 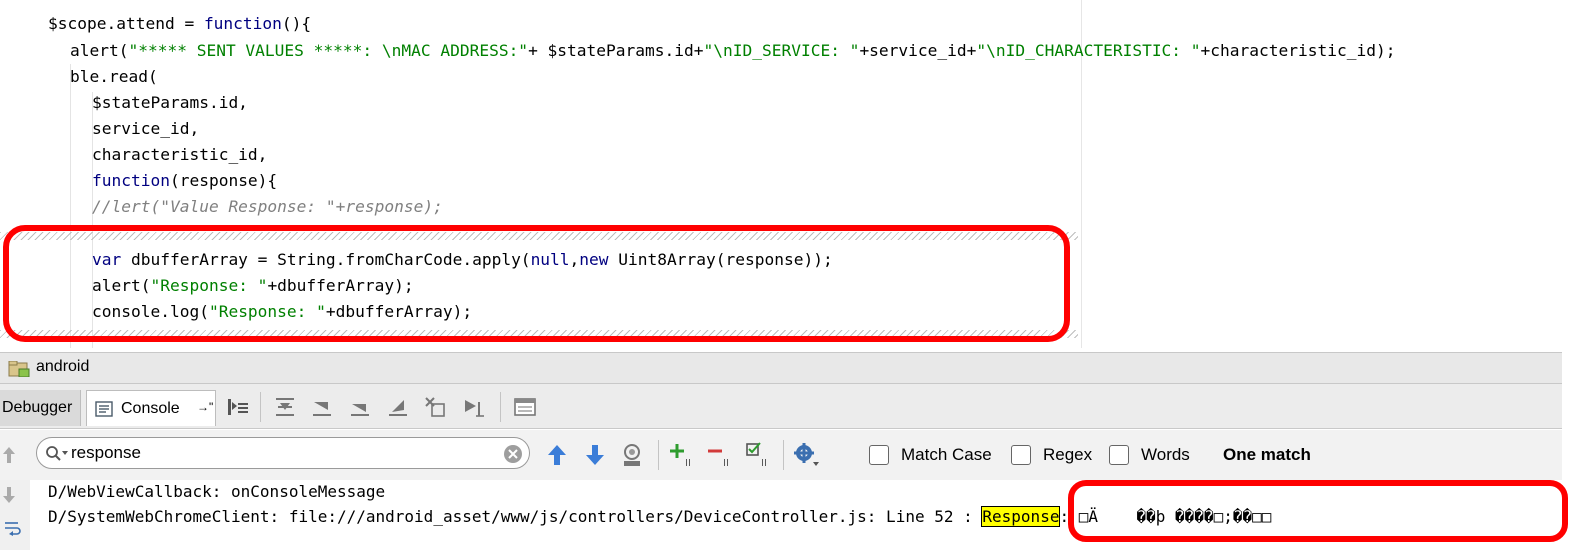 What do you see at coordinates (223, 180) in the screenshot?
I see `code-token: (response){` at bounding box center [223, 180].